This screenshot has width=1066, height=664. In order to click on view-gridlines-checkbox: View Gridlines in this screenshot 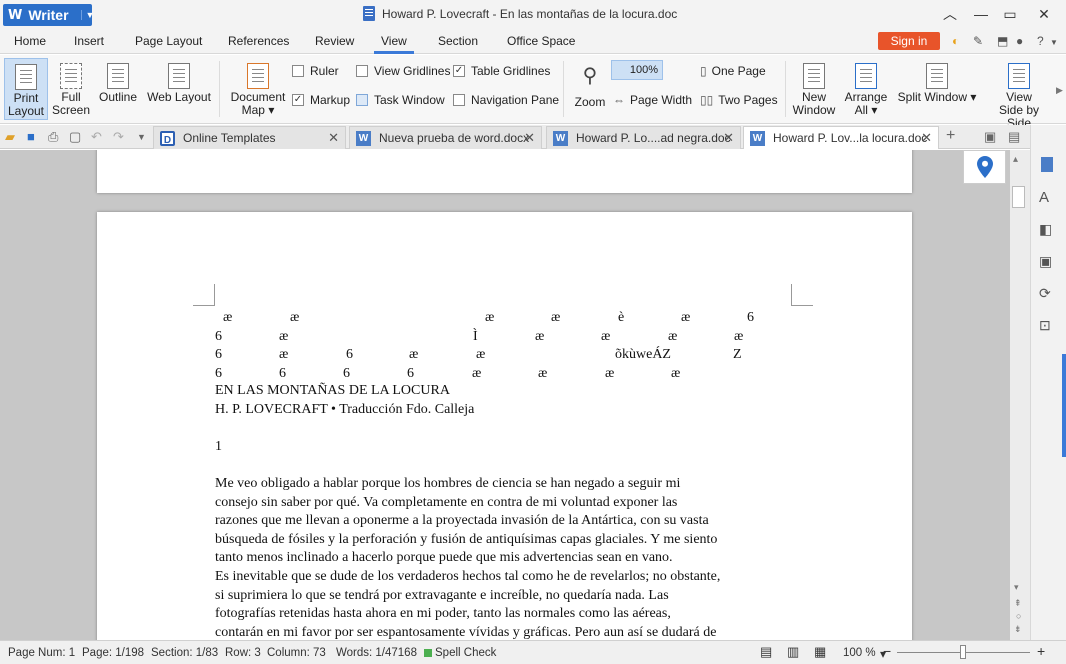, I will do `click(403, 71)`.